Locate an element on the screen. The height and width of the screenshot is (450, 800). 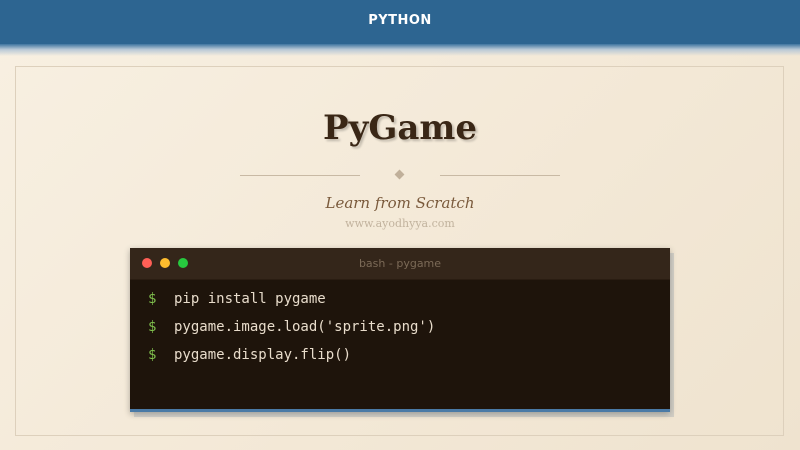
command-line: $ pygame.display.flip() is located at coordinates (249, 355).